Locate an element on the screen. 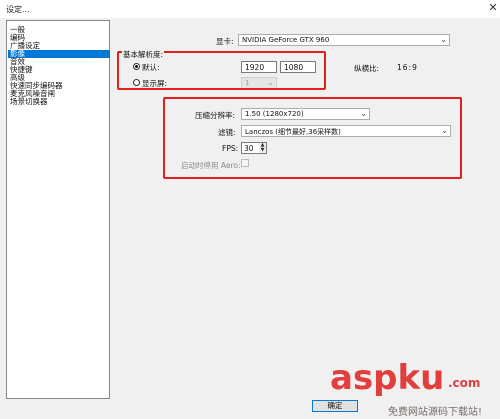 This screenshot has width=500, height=419. close-icon: ✕ is located at coordinates (493, 8).